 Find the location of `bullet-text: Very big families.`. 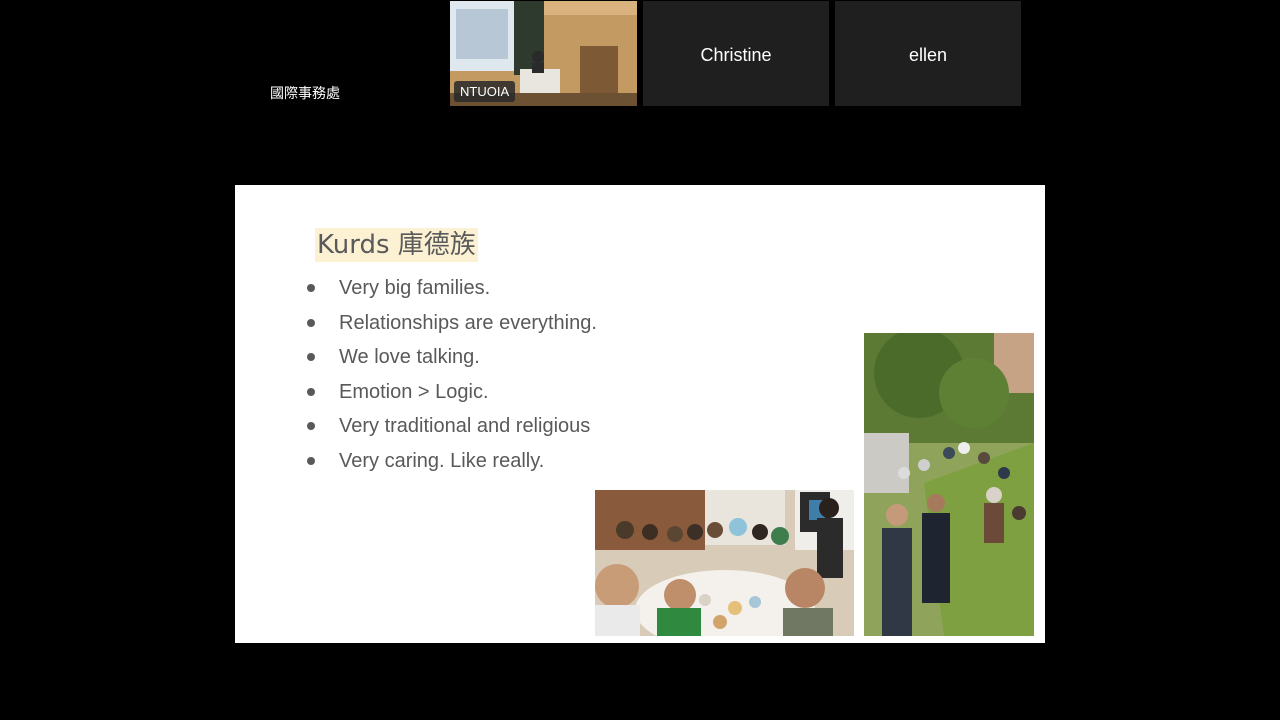

bullet-text: Very big families. is located at coordinates (415, 288).